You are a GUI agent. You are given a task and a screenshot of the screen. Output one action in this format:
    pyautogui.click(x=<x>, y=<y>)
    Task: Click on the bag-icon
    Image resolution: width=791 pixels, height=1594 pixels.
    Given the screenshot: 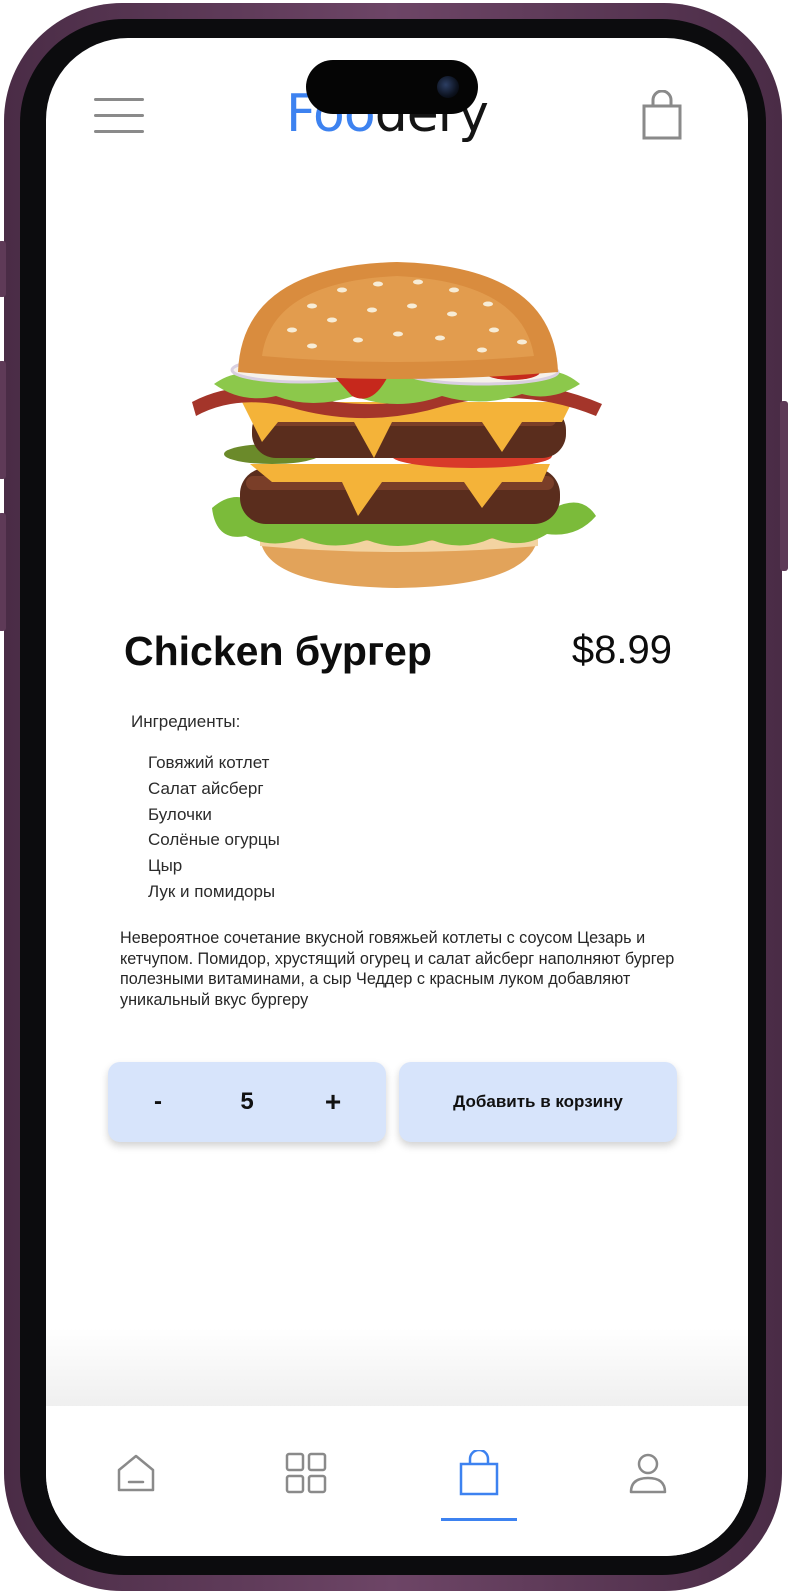 What is the action you would take?
    pyautogui.click(x=479, y=1473)
    